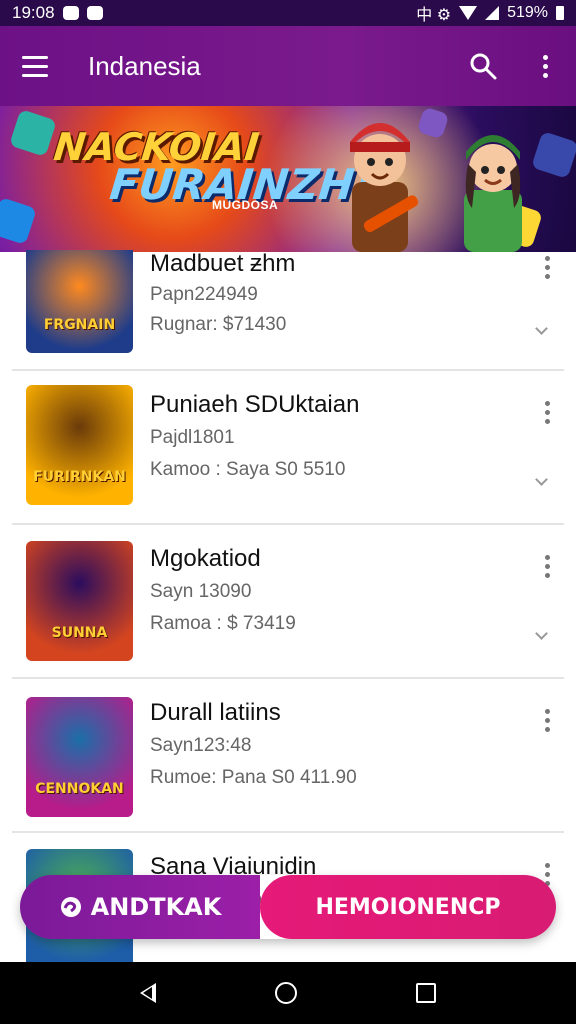 Image resolution: width=576 pixels, height=1024 pixels. What do you see at coordinates (205, 558) in the screenshot?
I see `item-title: Mgokatiod` at bounding box center [205, 558].